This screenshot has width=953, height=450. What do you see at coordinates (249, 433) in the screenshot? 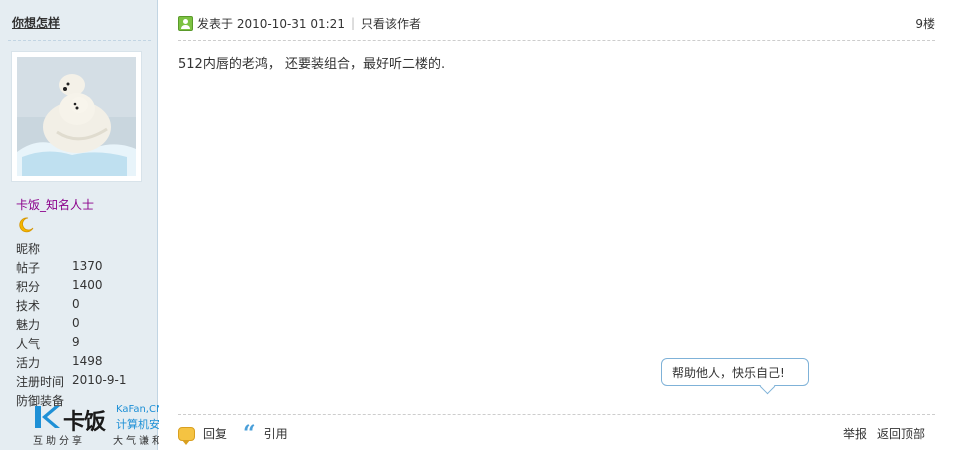
I see `quote-icon: “` at bounding box center [249, 433].